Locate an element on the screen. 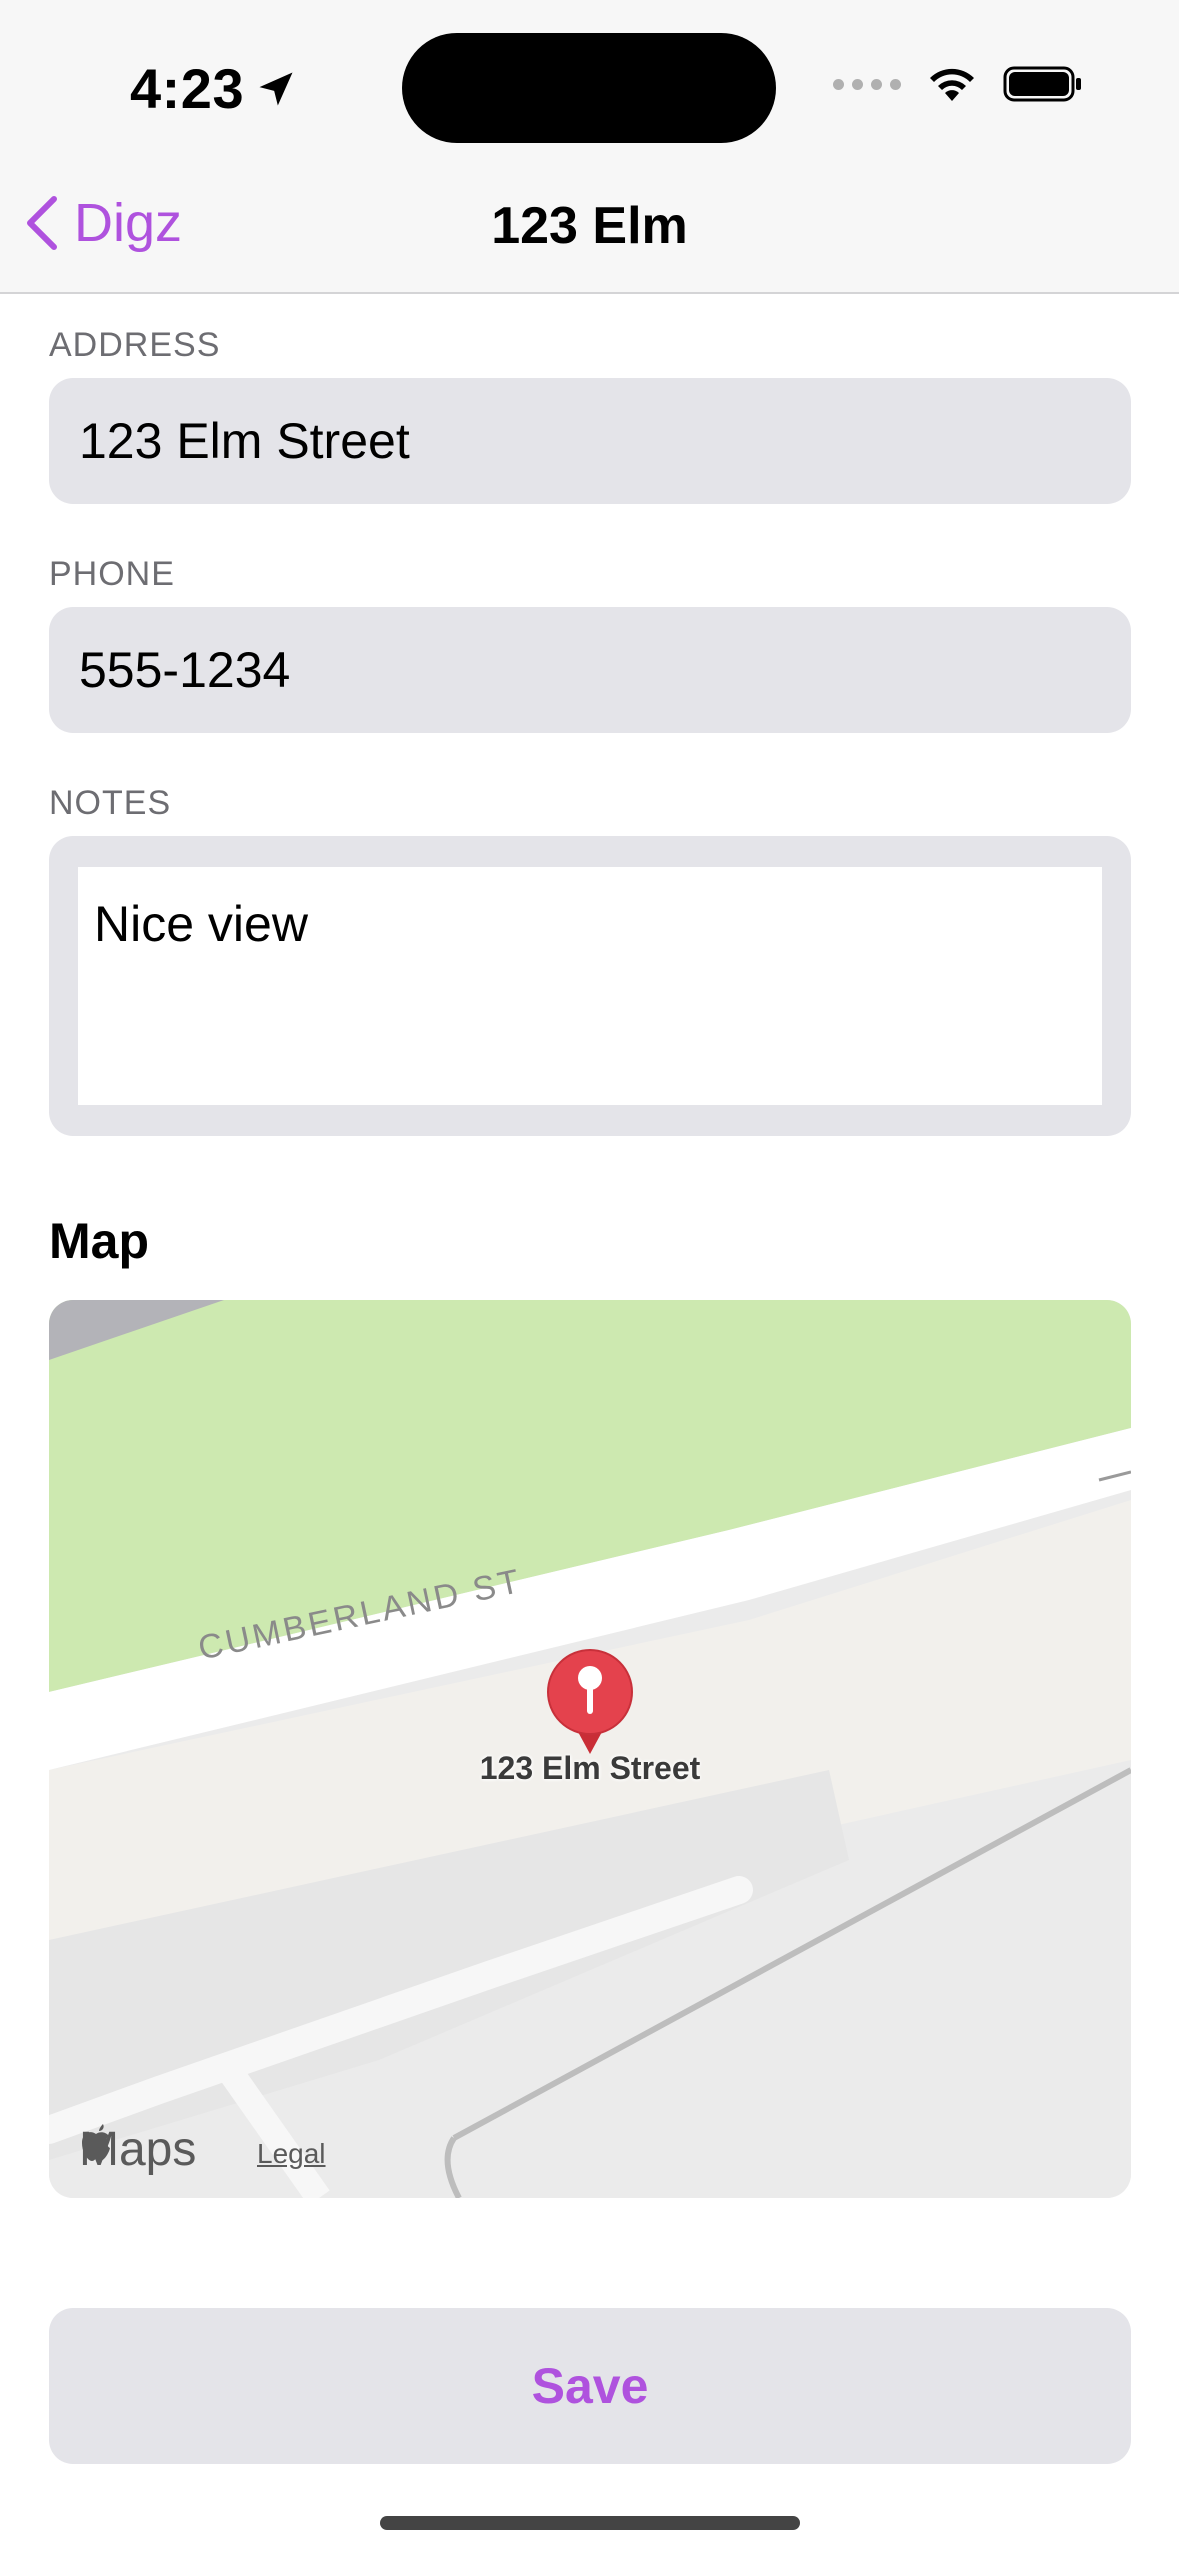 The height and width of the screenshot is (2556, 1179). legal-link: Legal is located at coordinates (291, 2154).